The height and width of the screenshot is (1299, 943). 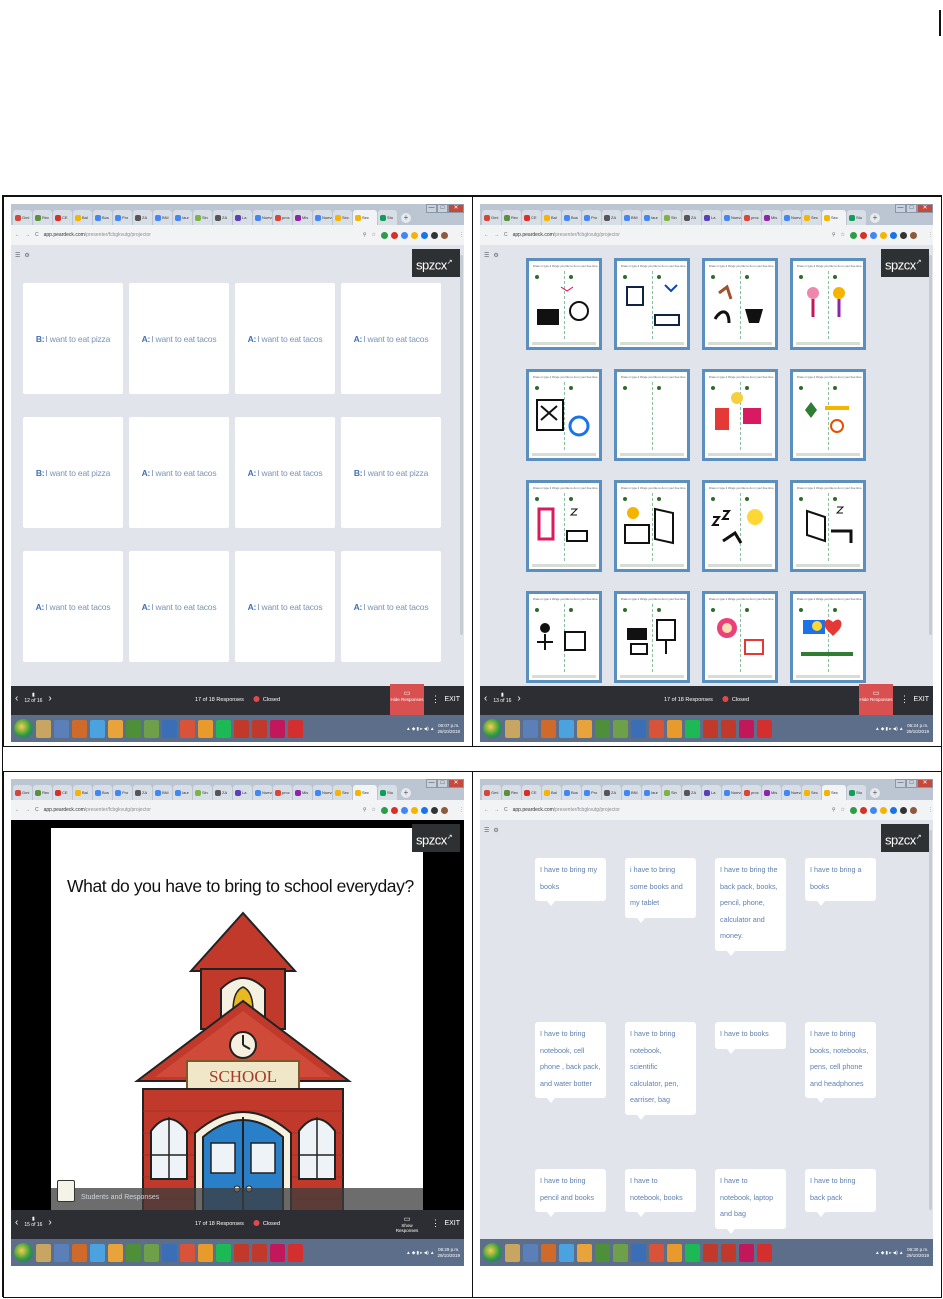 What do you see at coordinates (660, 890) in the screenshot?
I see `response-bubble: i have to bring some books and my tablet` at bounding box center [660, 890].